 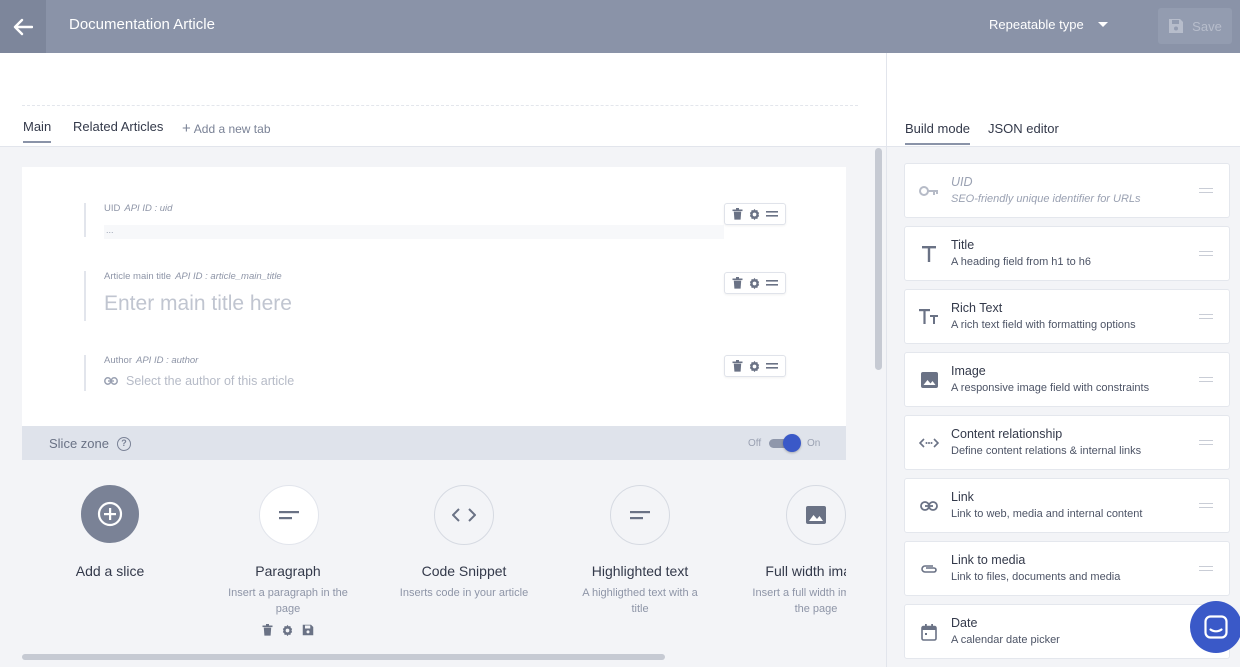 What do you see at coordinates (123, 443) in the screenshot?
I see `help-icon: ?` at bounding box center [123, 443].